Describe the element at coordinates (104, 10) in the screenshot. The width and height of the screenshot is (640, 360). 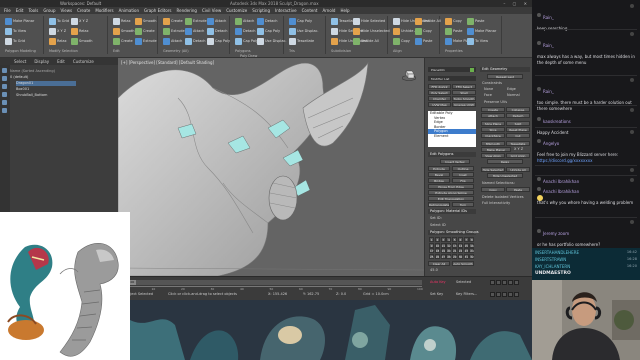
I see `menu-item: Modifiers` at that location.